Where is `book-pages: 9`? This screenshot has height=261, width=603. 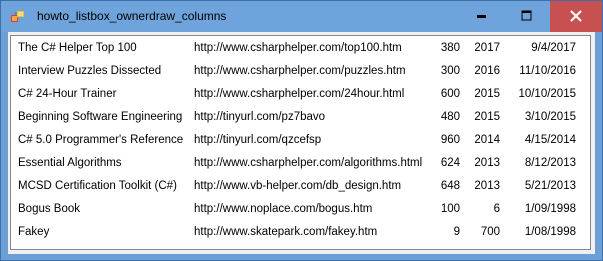
book-pages: 9 is located at coordinates (456, 232).